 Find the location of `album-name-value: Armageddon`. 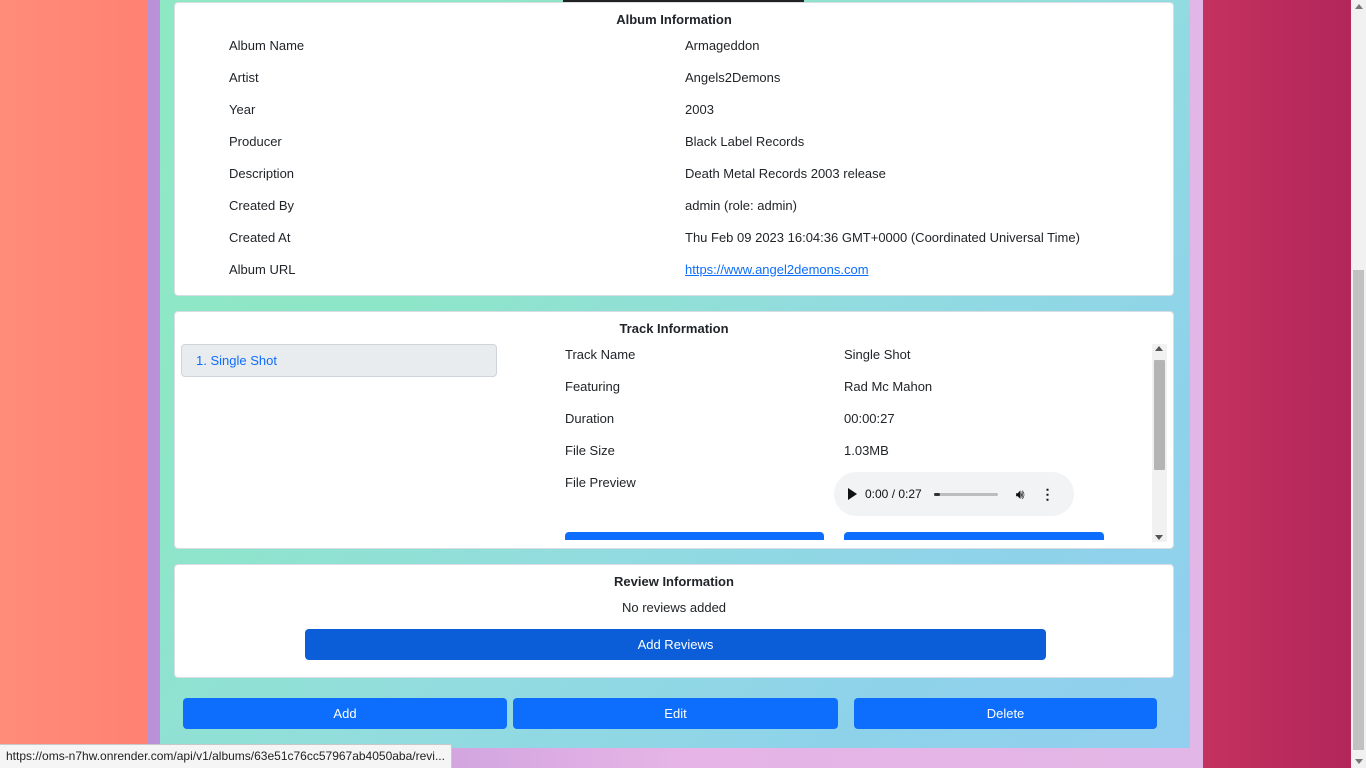

album-name-value: Armageddon is located at coordinates (722, 45).